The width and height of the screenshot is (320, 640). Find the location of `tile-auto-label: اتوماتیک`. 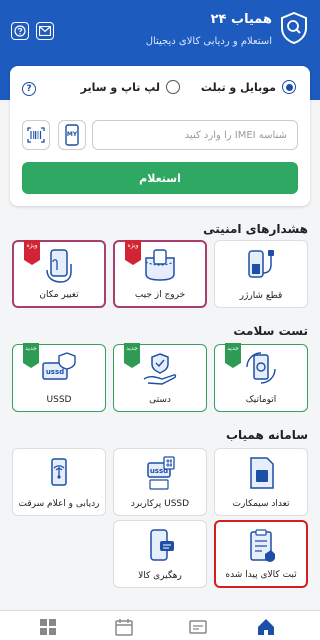

tile-auto-label: اتوماتیک is located at coordinates (261, 400).